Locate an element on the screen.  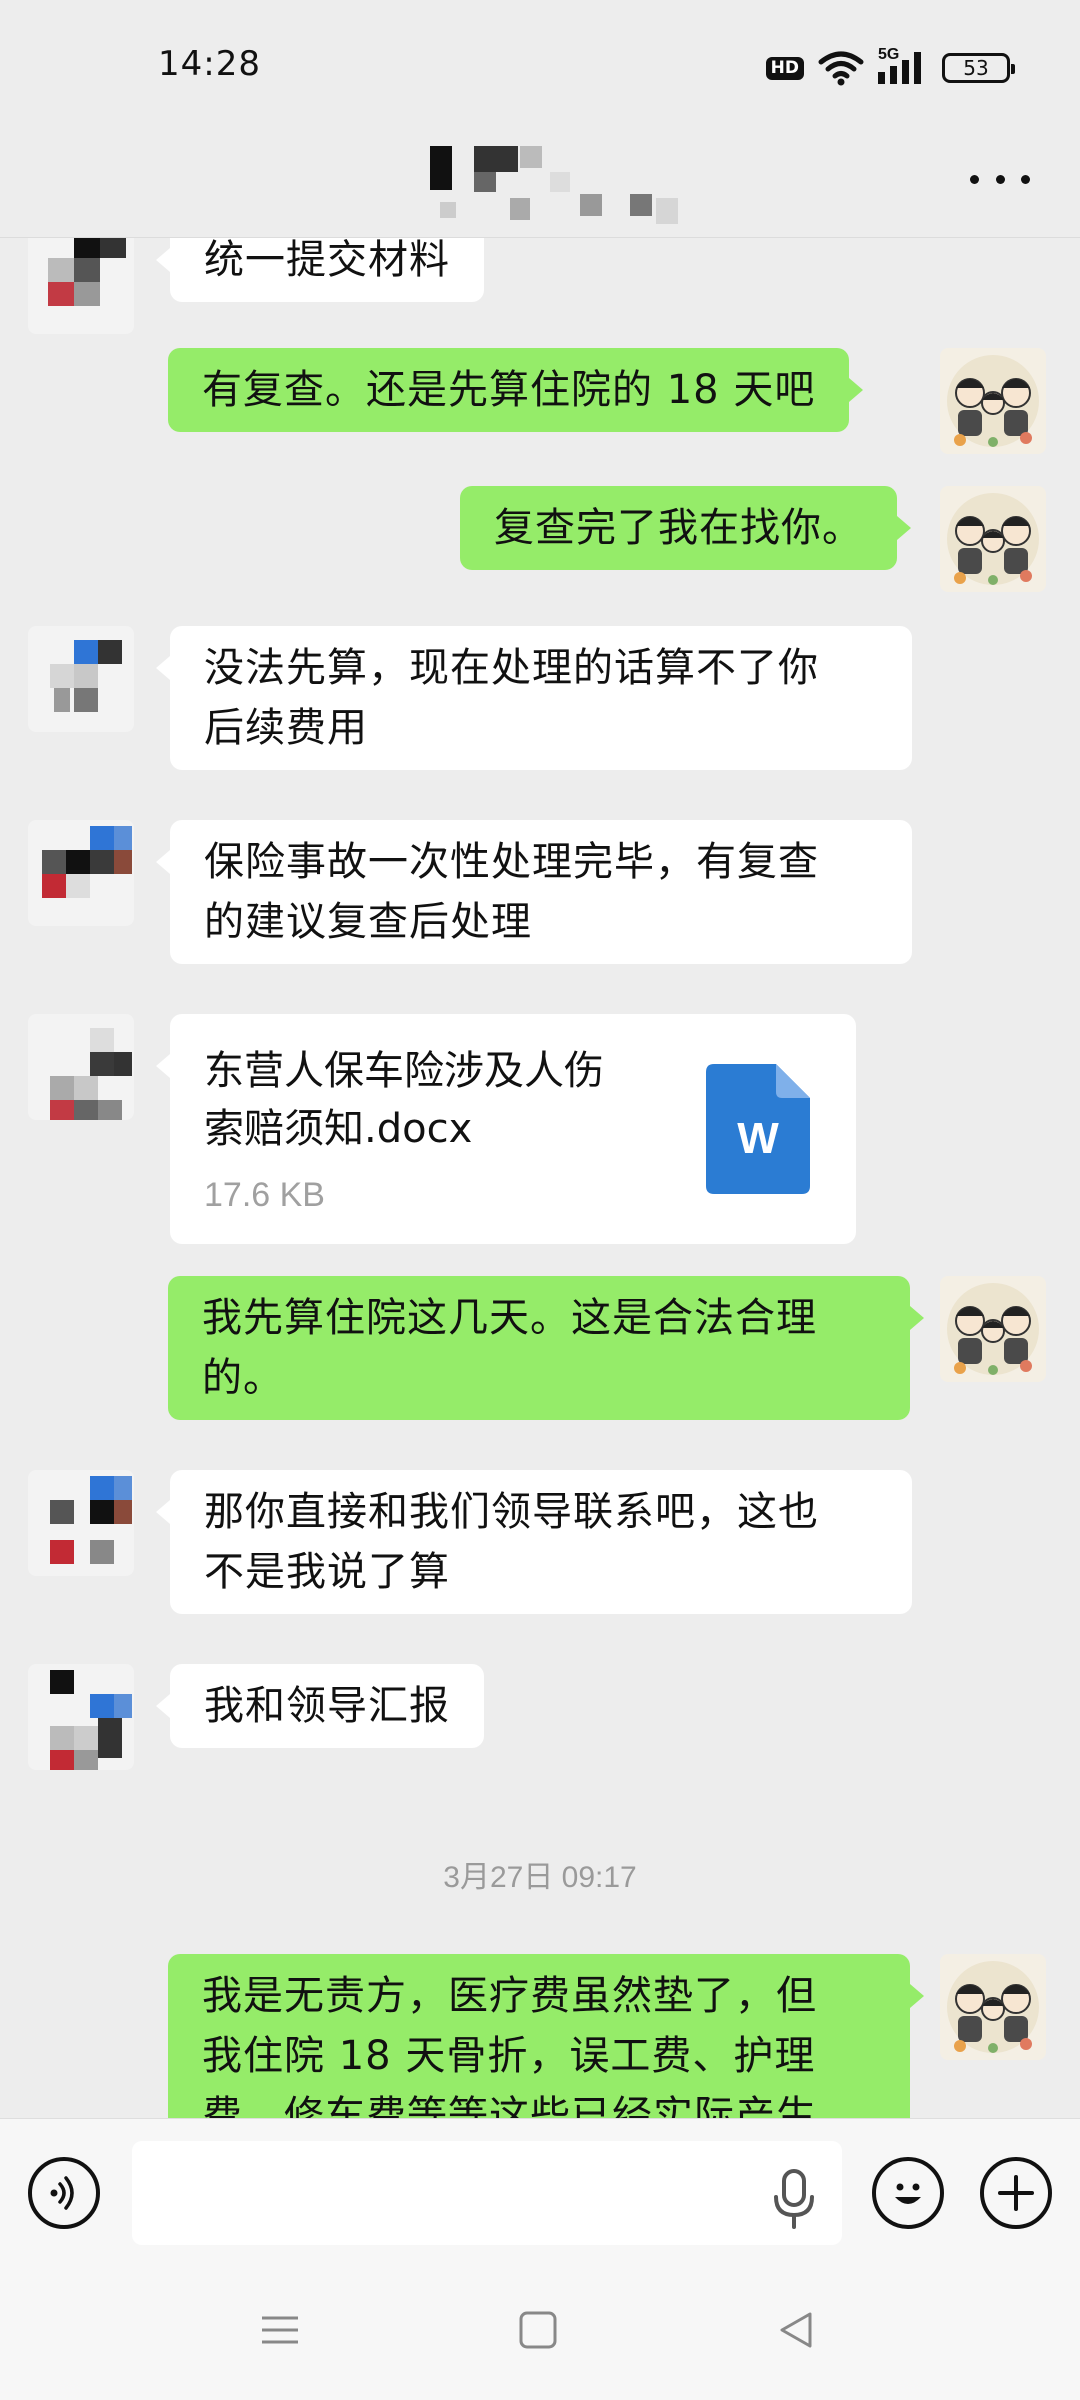
more-dots-icon is located at coordinates (974, 179).